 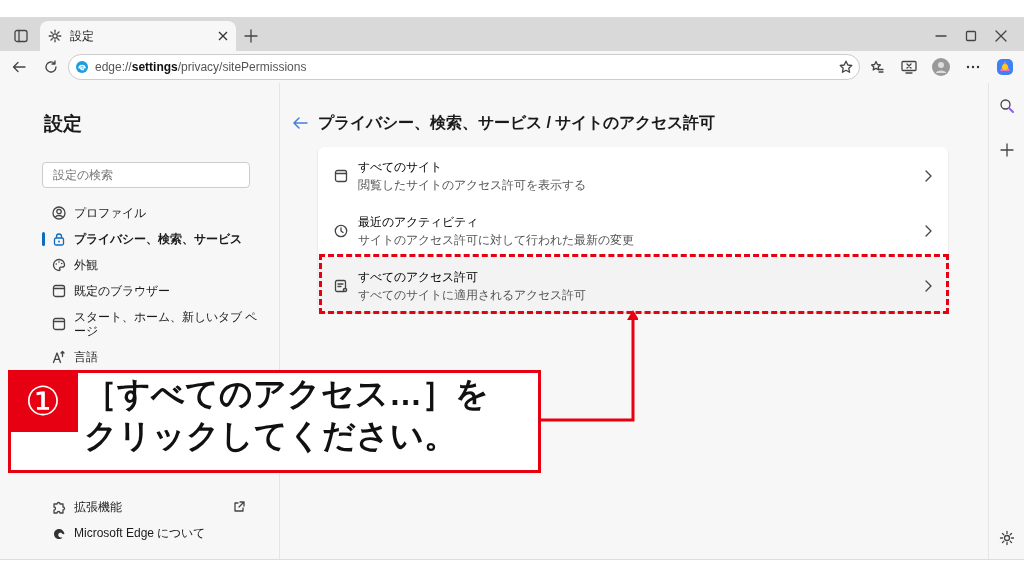 I want to click on sidebar-item: スタート、ホーム、新しいタブ ページ, so click(x=153, y=323).